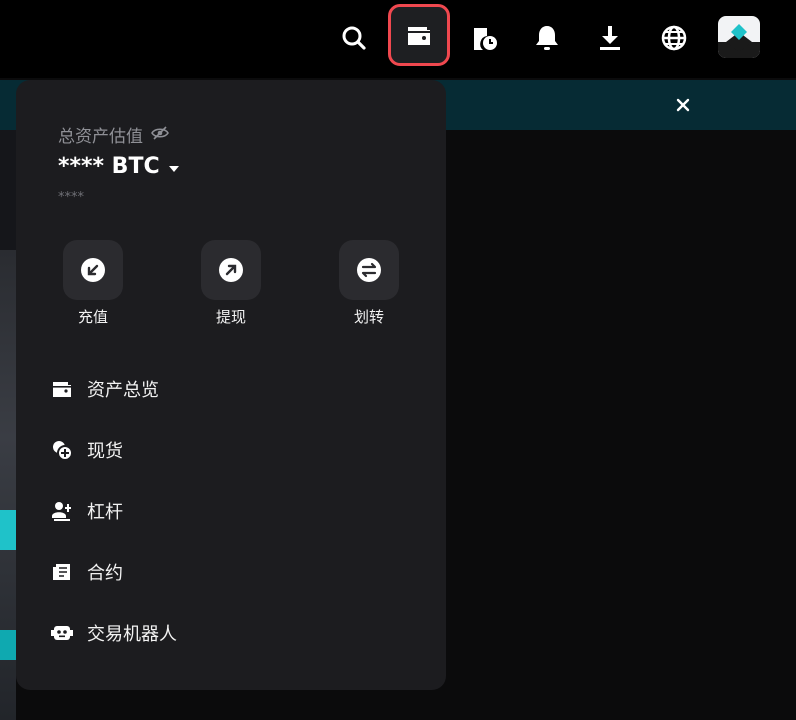 The width and height of the screenshot is (796, 720). I want to click on fiat-balance: ****, so click(71, 197).